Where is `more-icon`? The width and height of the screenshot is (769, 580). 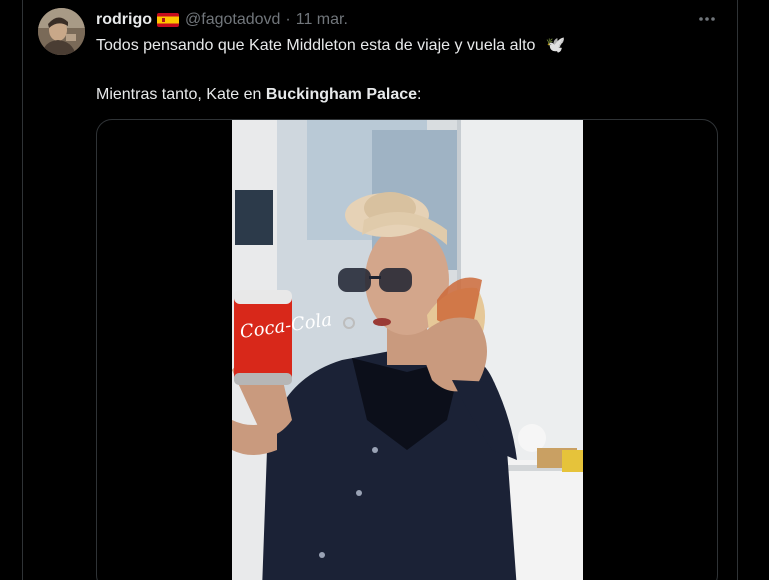 more-icon is located at coordinates (707, 19).